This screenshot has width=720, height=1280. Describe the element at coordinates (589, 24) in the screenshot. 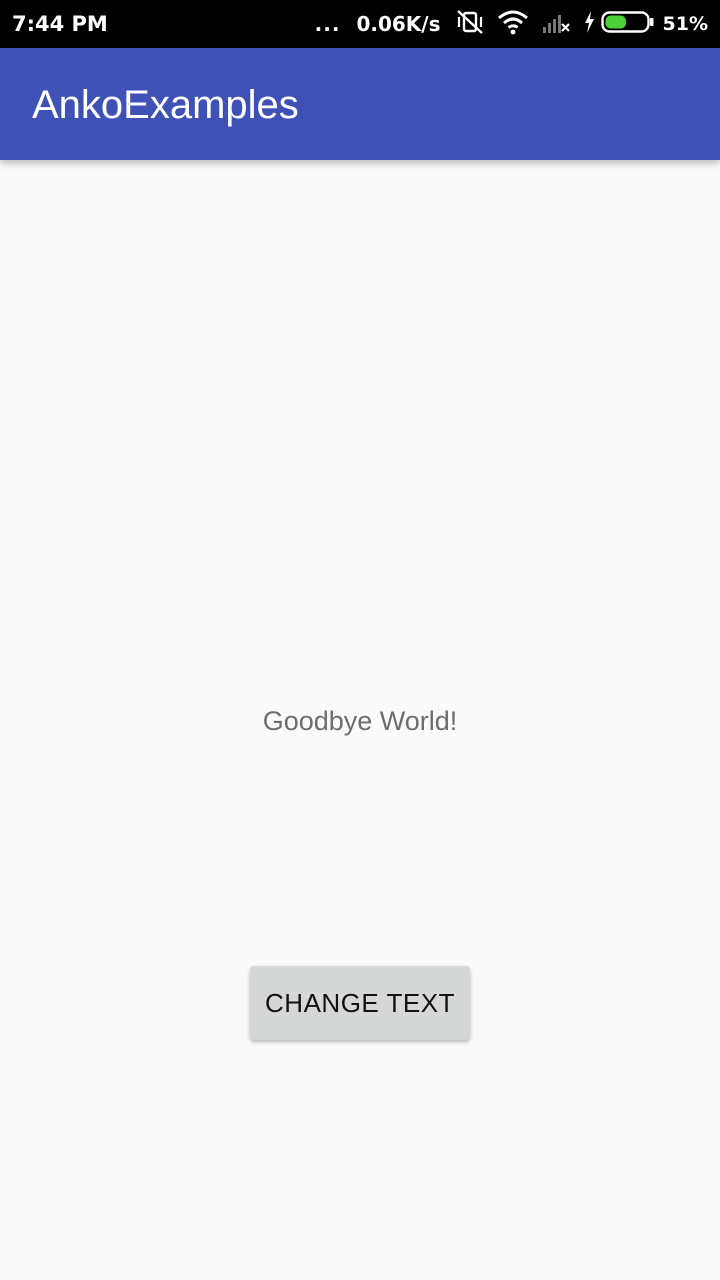

I see `charging-icon` at that location.